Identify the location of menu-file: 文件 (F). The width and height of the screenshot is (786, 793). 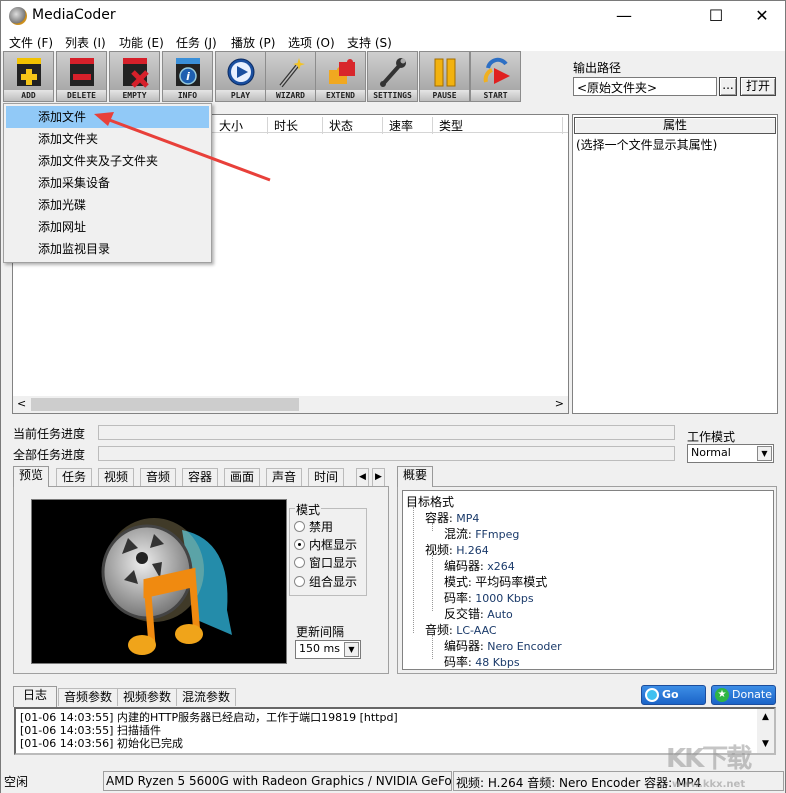
(31, 42).